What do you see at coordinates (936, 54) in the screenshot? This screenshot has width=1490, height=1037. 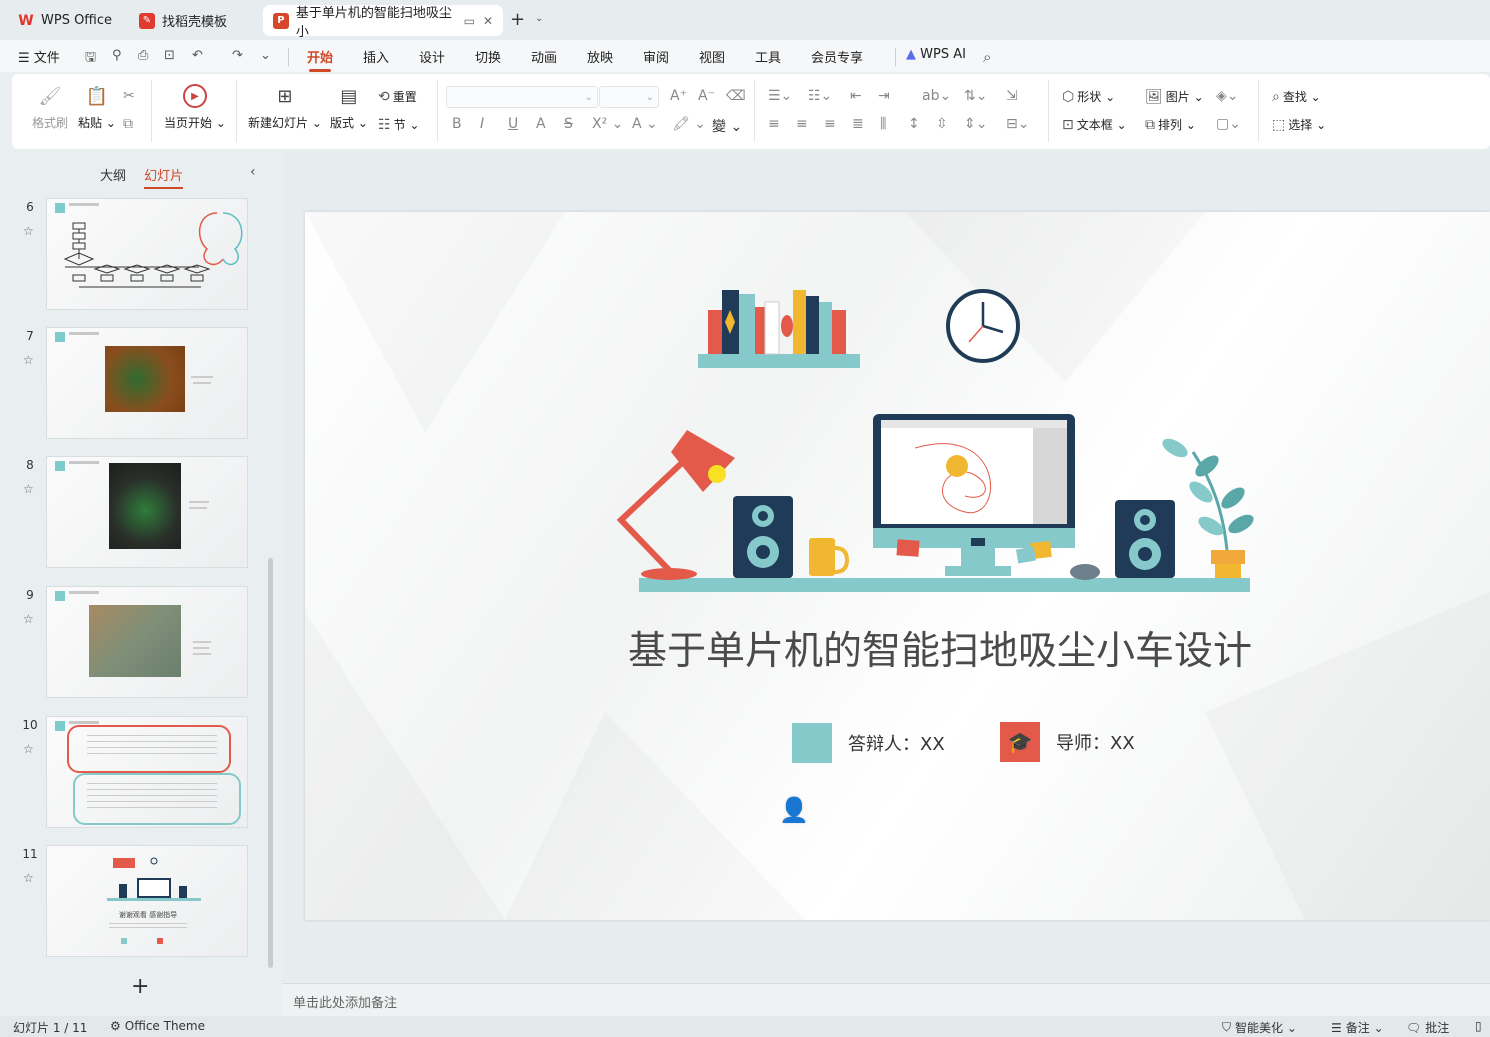 I see `wps-ai-button: ▲ WPS AI` at bounding box center [936, 54].